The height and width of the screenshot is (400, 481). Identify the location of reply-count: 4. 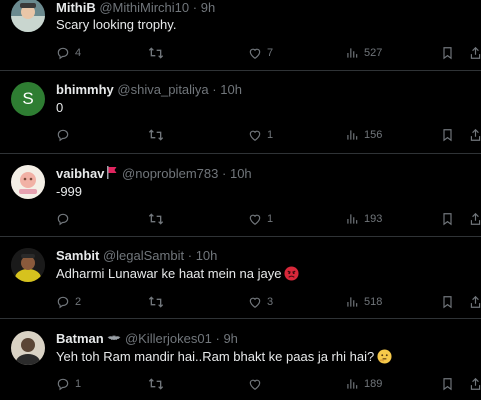
(78, 53).